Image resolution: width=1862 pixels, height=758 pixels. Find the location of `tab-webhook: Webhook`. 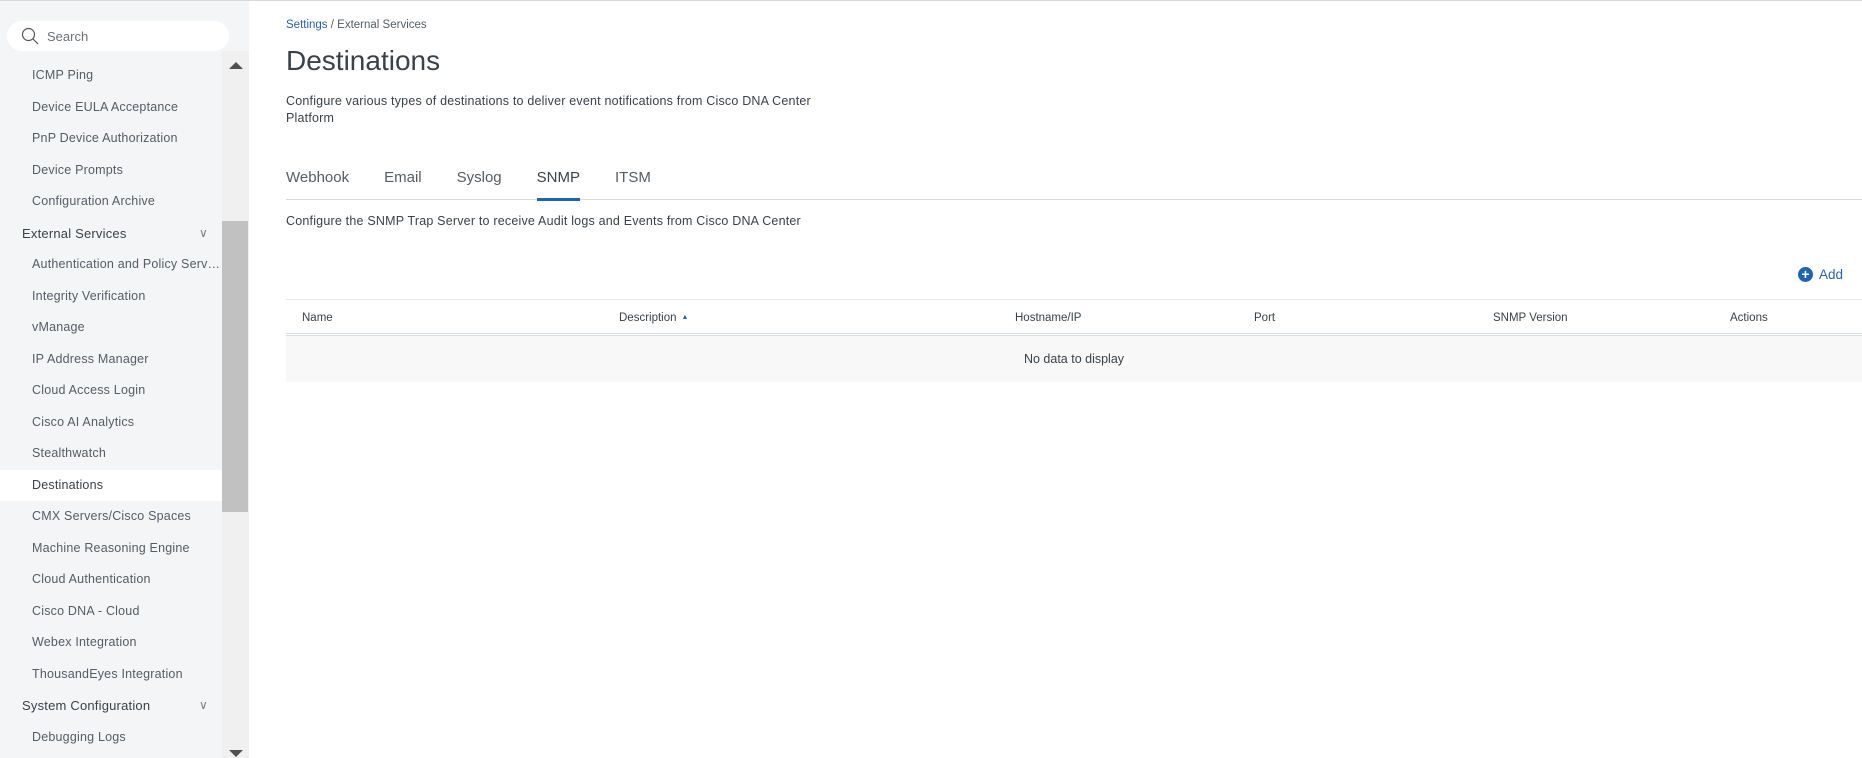

tab-webhook: Webhook is located at coordinates (317, 183).